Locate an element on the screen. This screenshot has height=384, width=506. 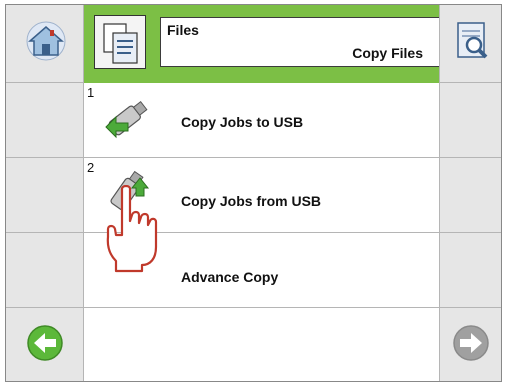
files-button is located at coordinates (120, 42).